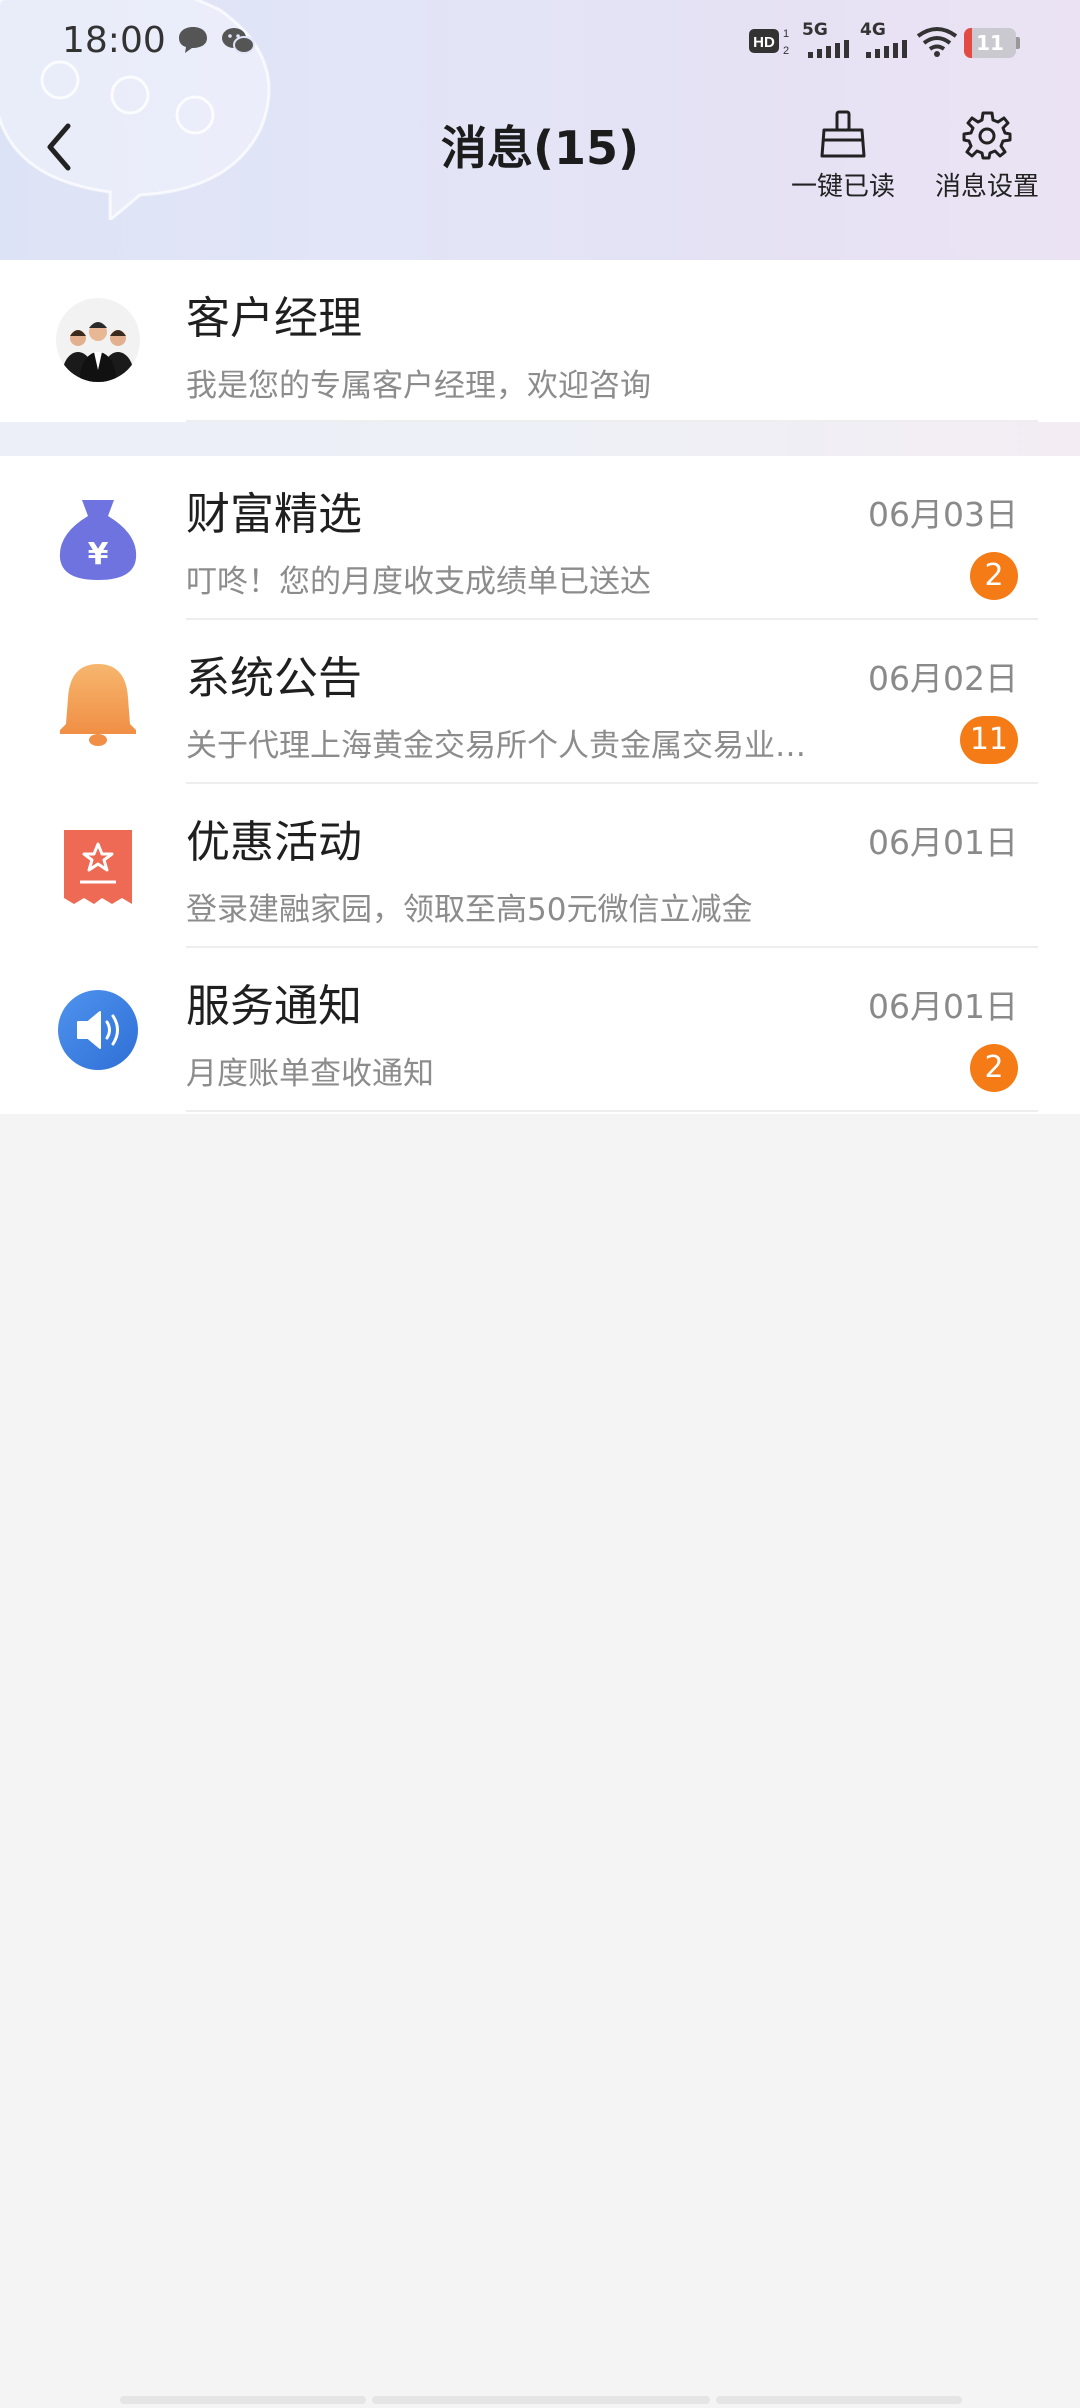 The height and width of the screenshot is (2408, 1080). I want to click on broom-icon, so click(843, 134).